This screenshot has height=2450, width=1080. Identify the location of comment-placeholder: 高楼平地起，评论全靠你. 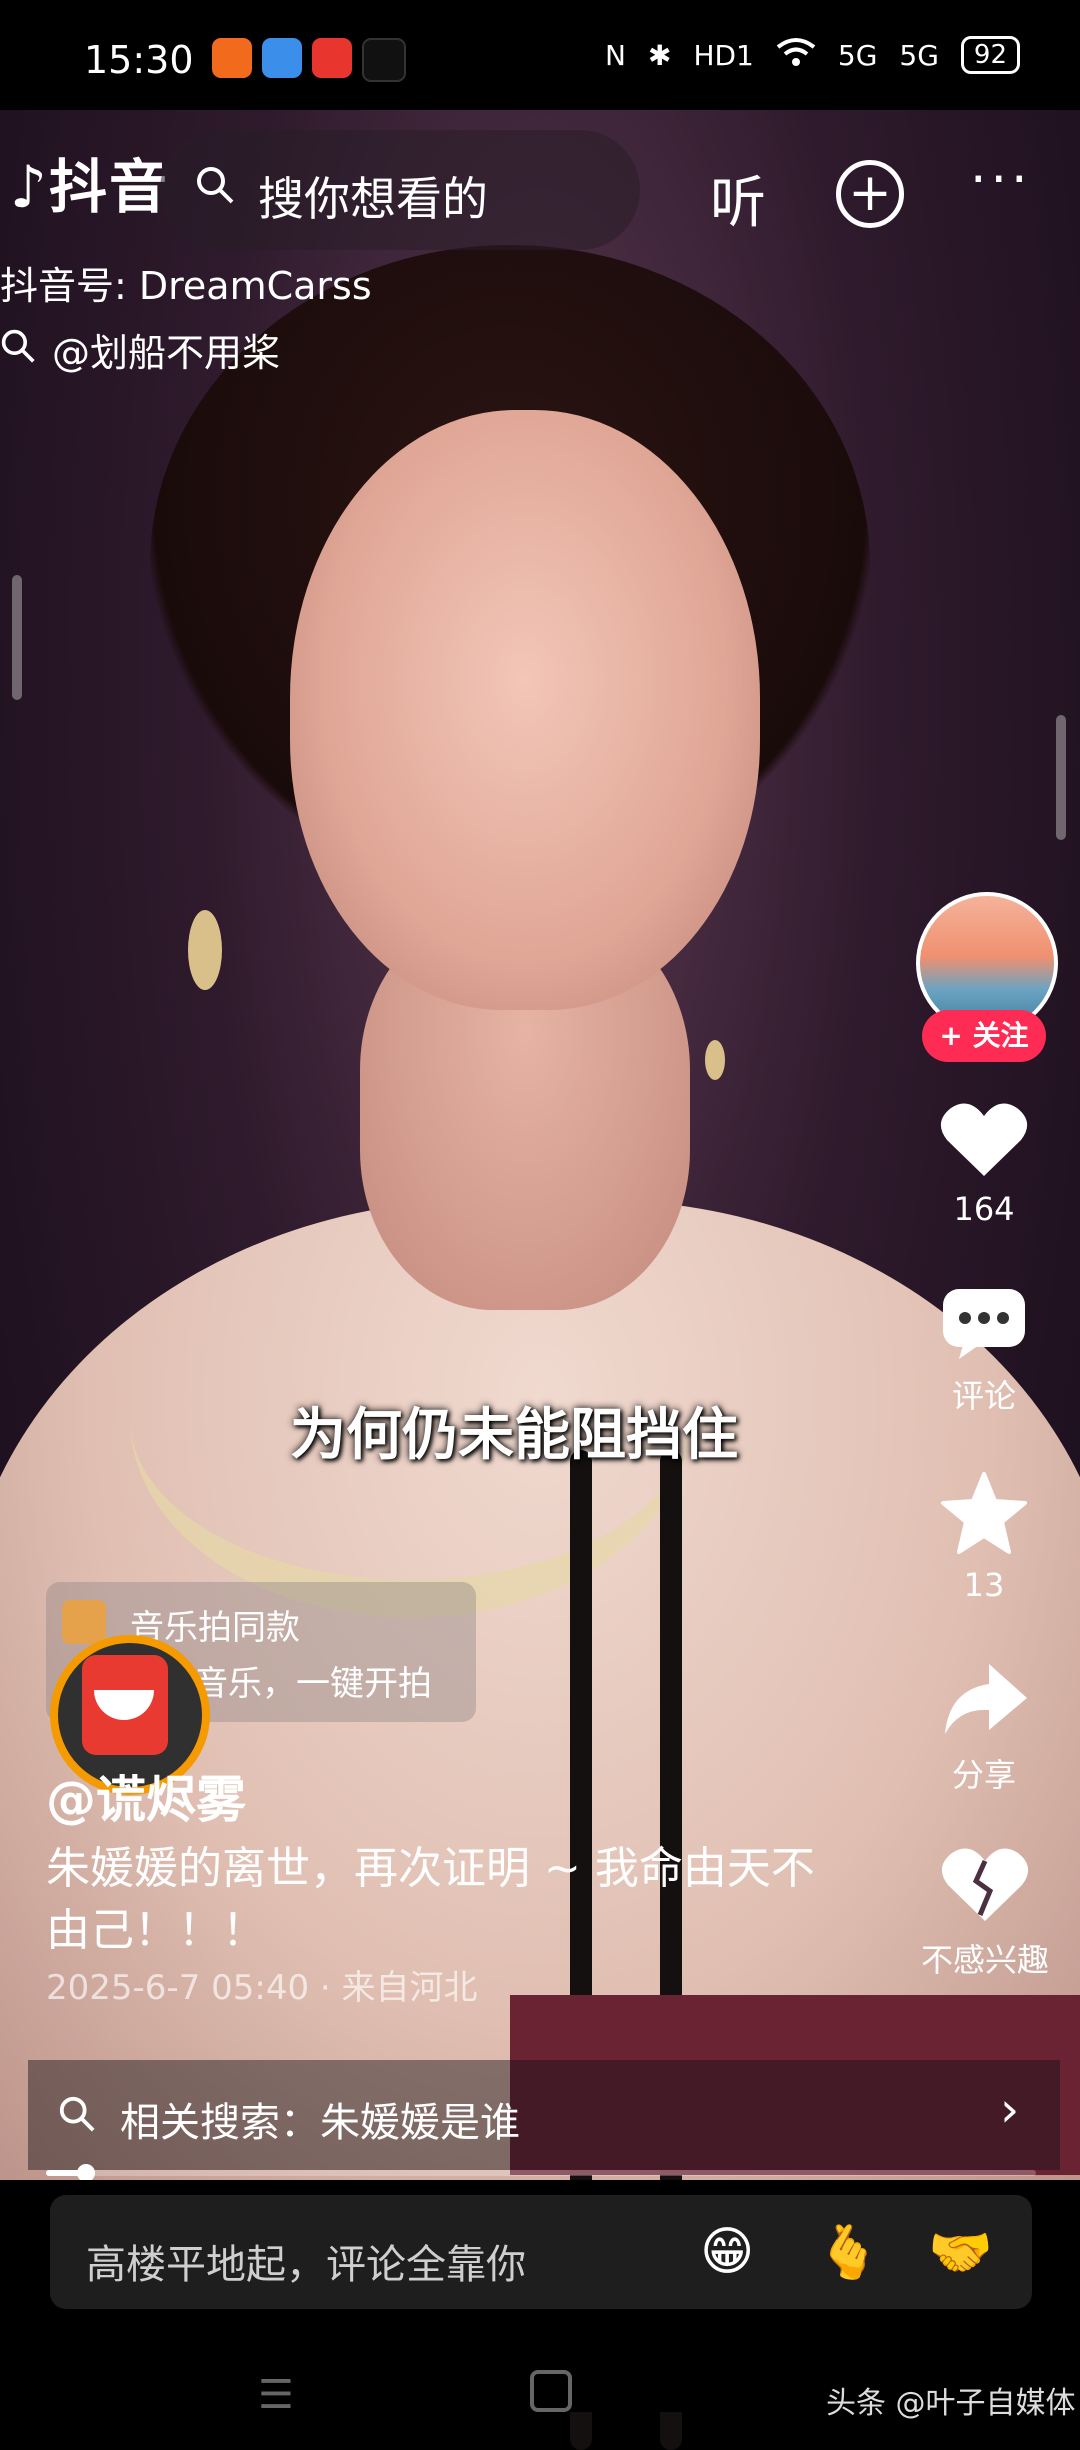
(306, 2265).